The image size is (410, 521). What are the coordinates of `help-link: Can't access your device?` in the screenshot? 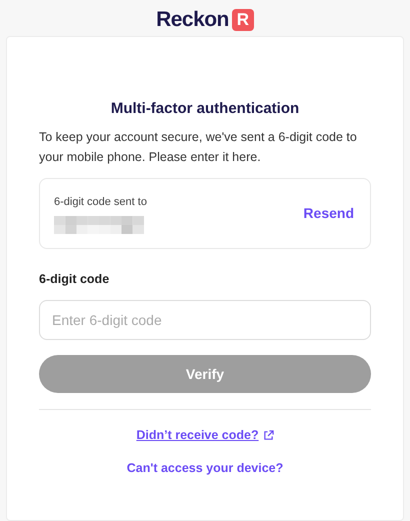 It's located at (205, 468).